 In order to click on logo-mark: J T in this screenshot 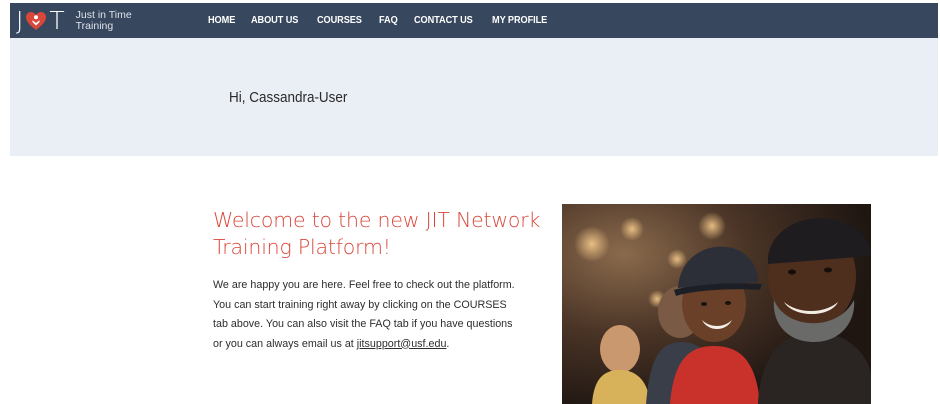, I will do `click(40, 20)`.